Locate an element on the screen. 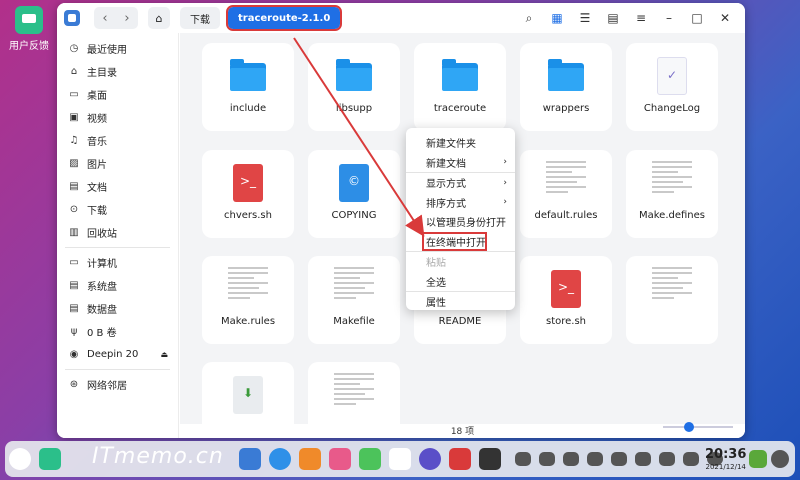 The width and height of the screenshot is (800, 480). sidebar-item: ▤ 文档 is located at coordinates (117, 186).